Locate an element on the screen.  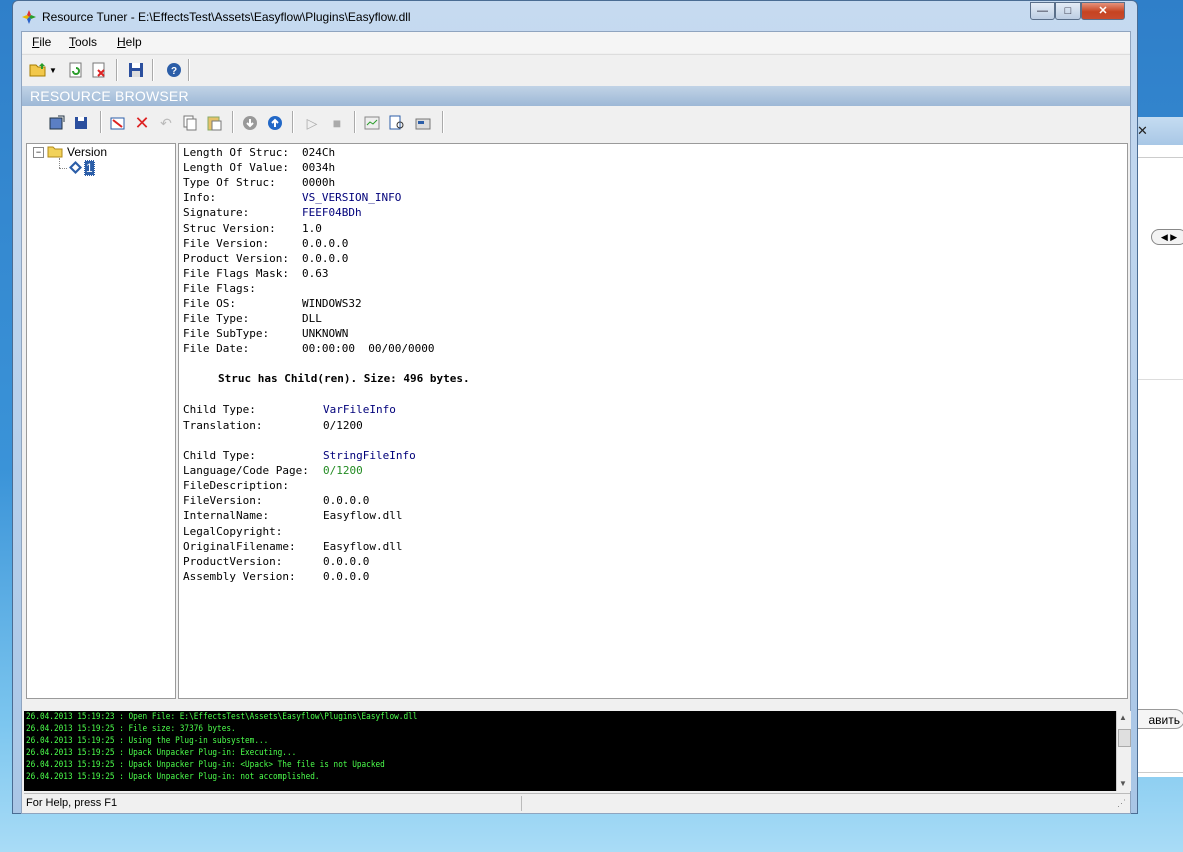
version-field-value: WINDOWS32 is located at coordinates (332, 303).